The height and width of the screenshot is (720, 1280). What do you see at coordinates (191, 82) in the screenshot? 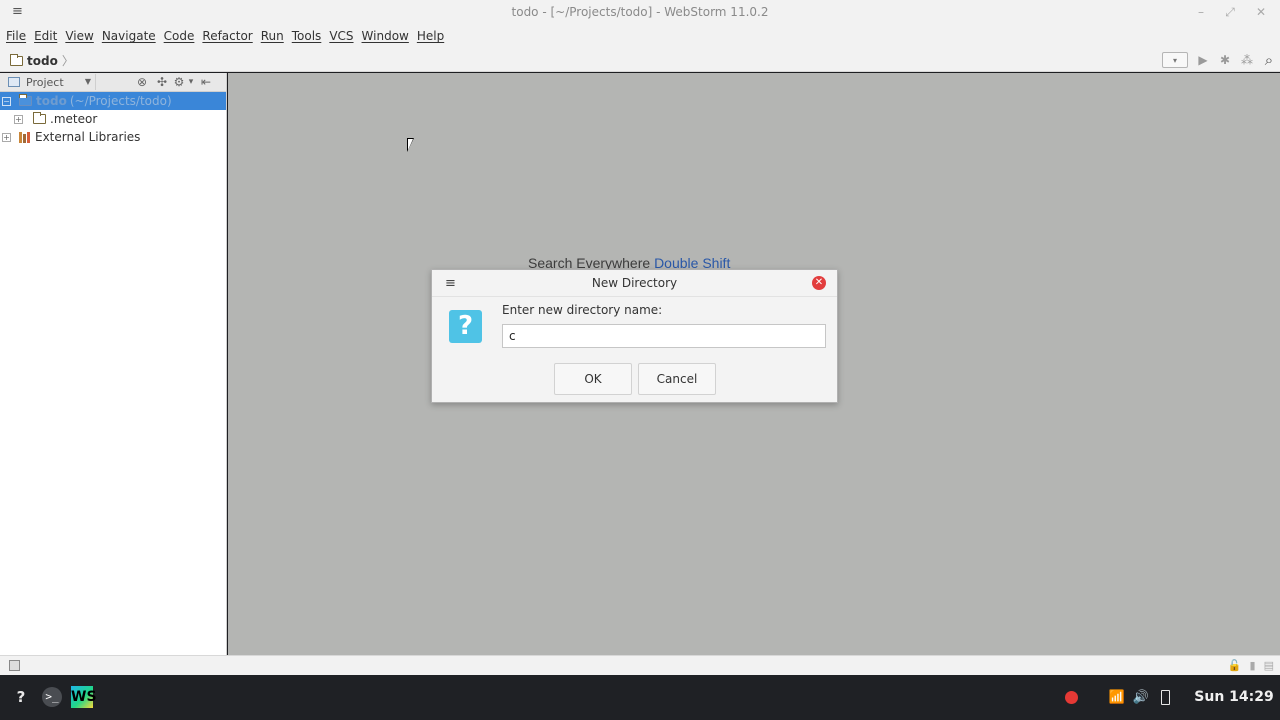
I see `settings-caret-icon: ▾` at bounding box center [191, 82].